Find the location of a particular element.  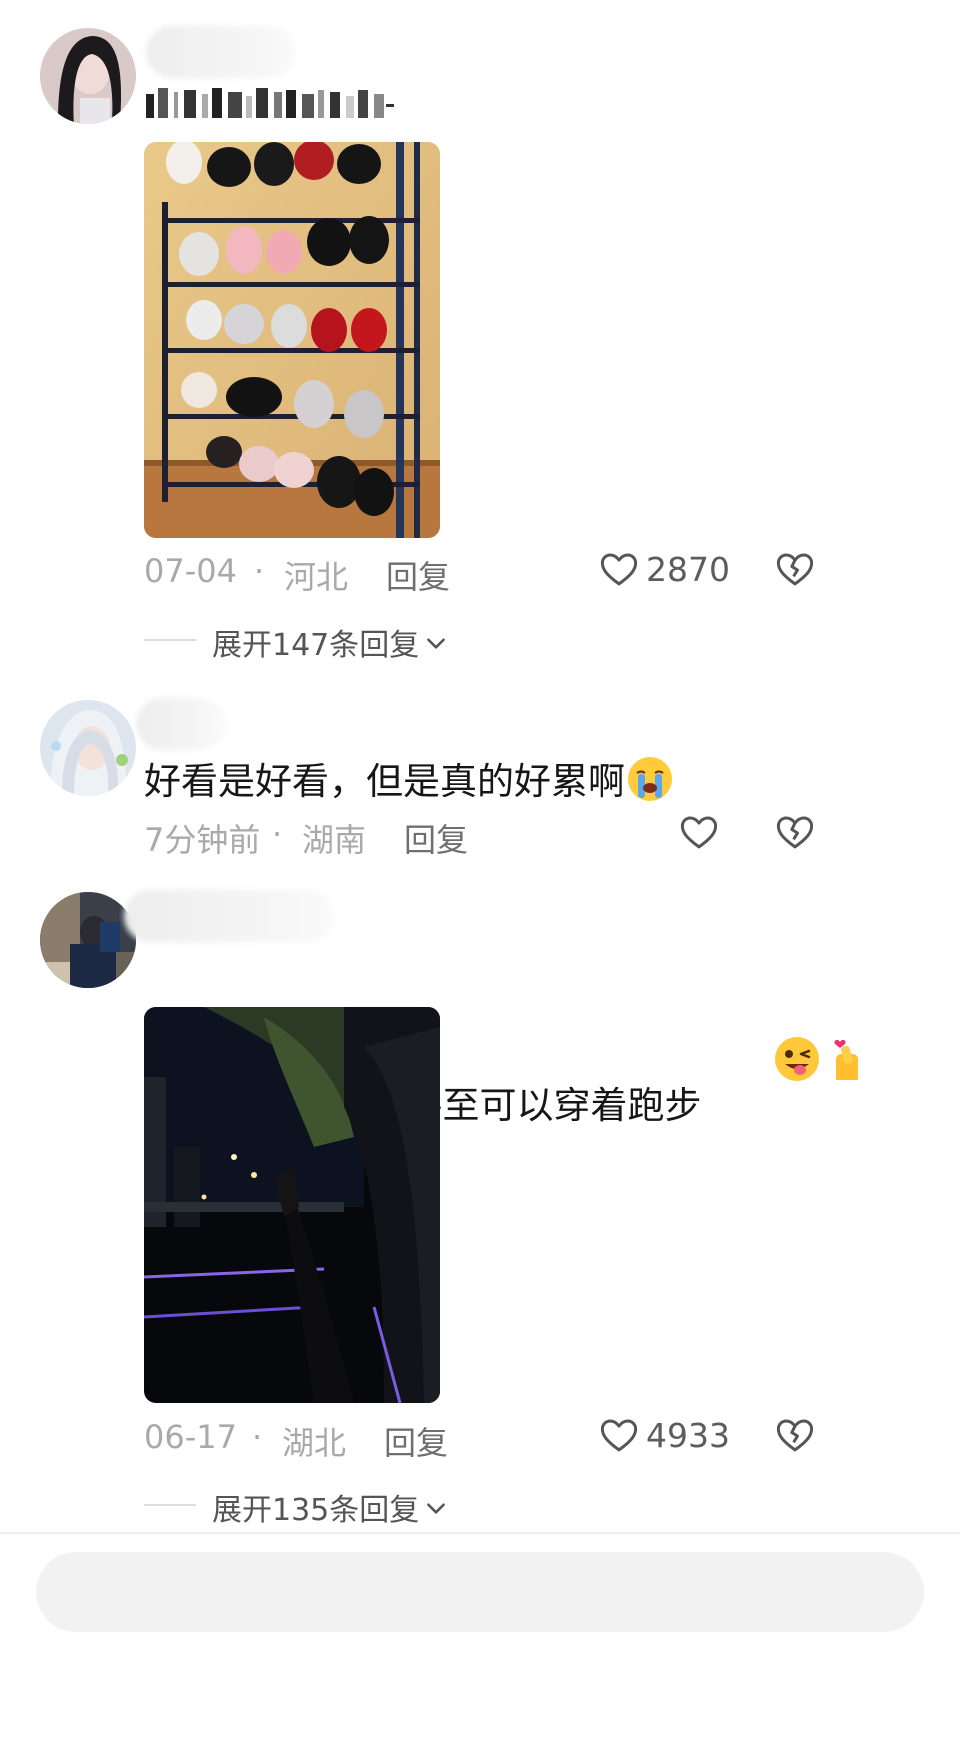

like-count: 4933 is located at coordinates (688, 1435).